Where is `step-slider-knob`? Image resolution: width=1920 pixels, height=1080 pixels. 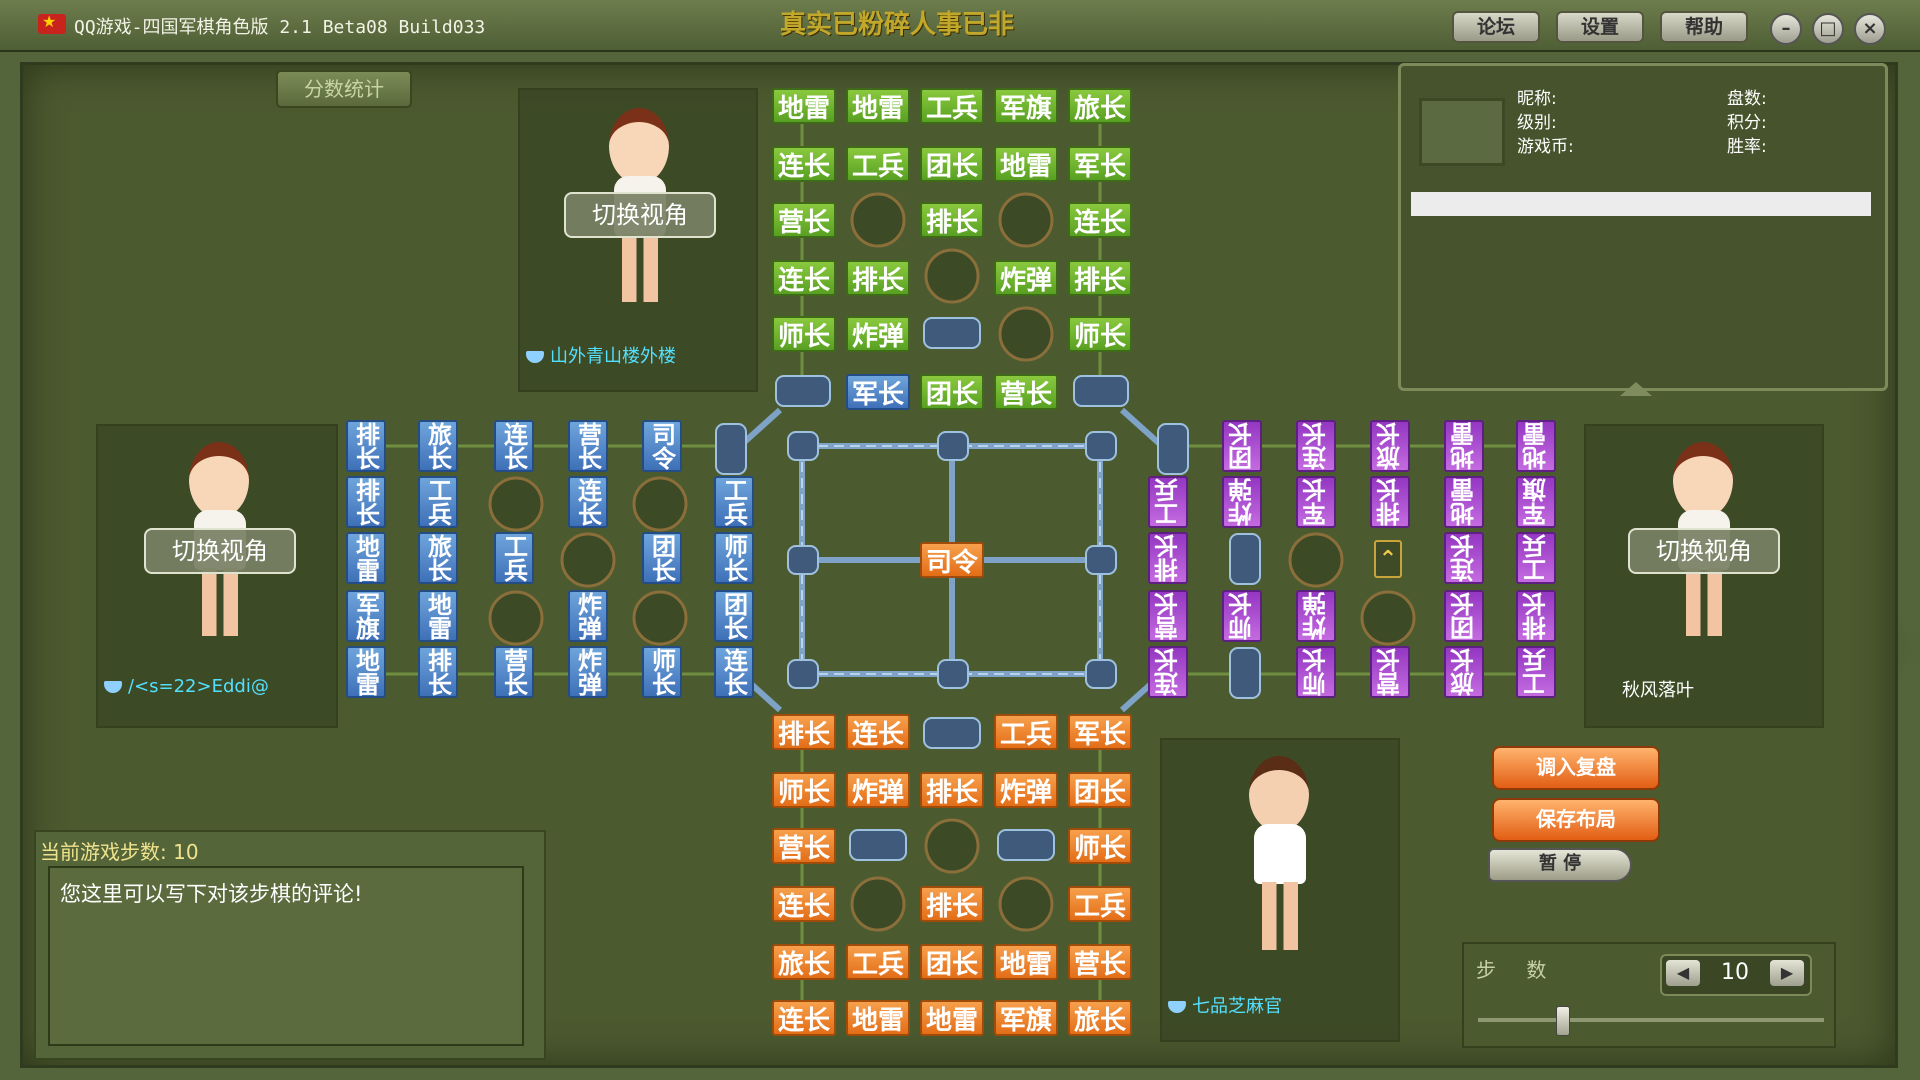
step-slider-knob is located at coordinates (1563, 1021).